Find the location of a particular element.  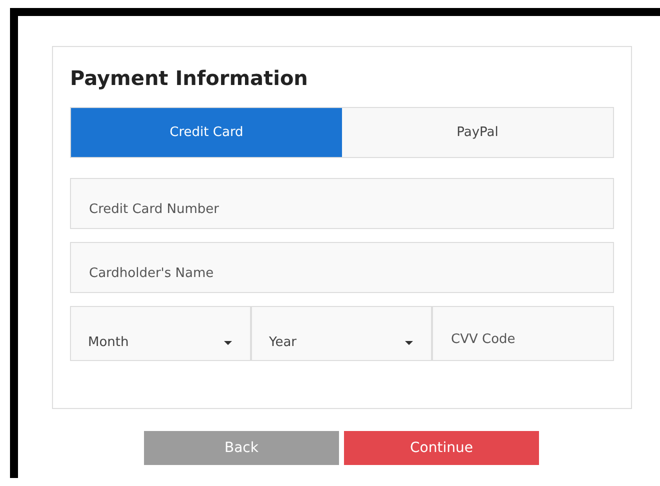

payment-tab: Credit Card is located at coordinates (206, 132).